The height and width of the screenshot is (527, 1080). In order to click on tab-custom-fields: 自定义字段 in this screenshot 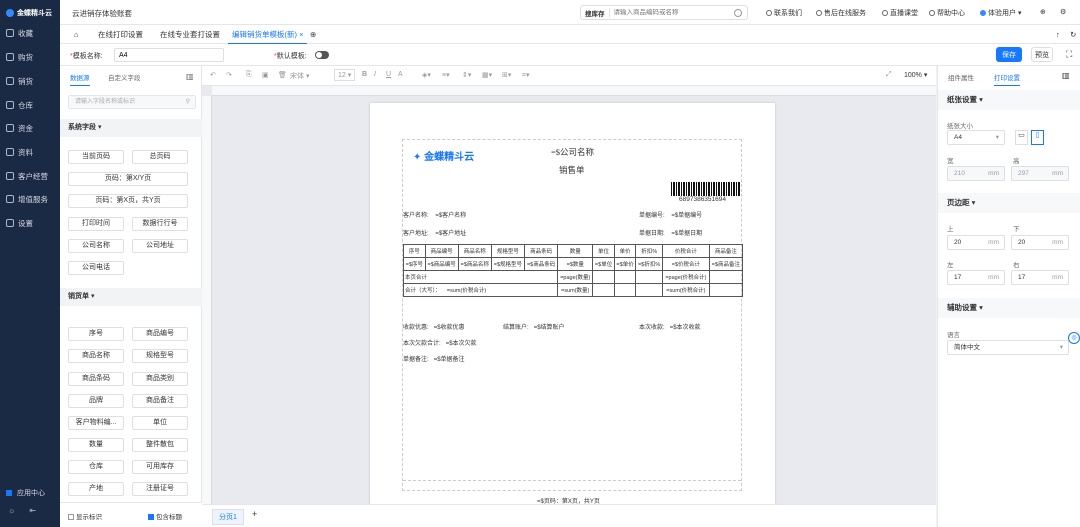, I will do `click(124, 77)`.